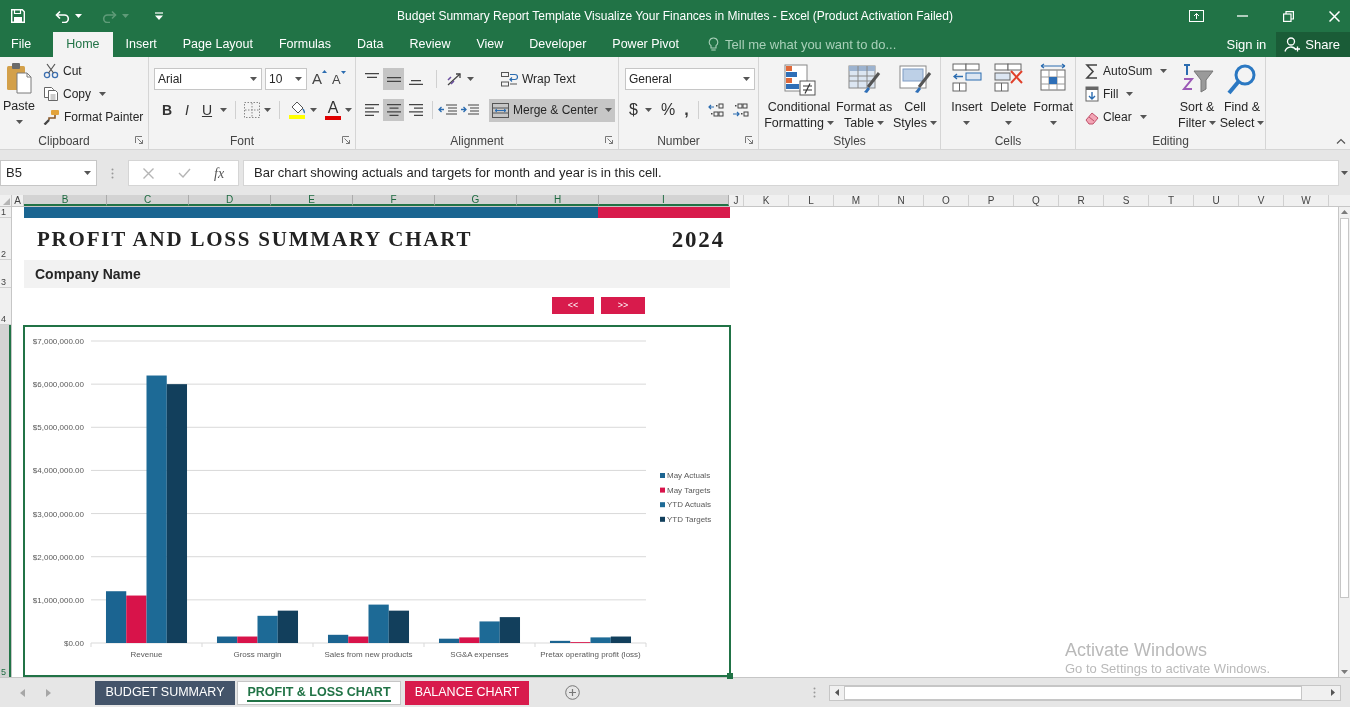 This screenshot has height=707, width=1350. What do you see at coordinates (67, 93) in the screenshot?
I see `copy-button: Copy` at bounding box center [67, 93].